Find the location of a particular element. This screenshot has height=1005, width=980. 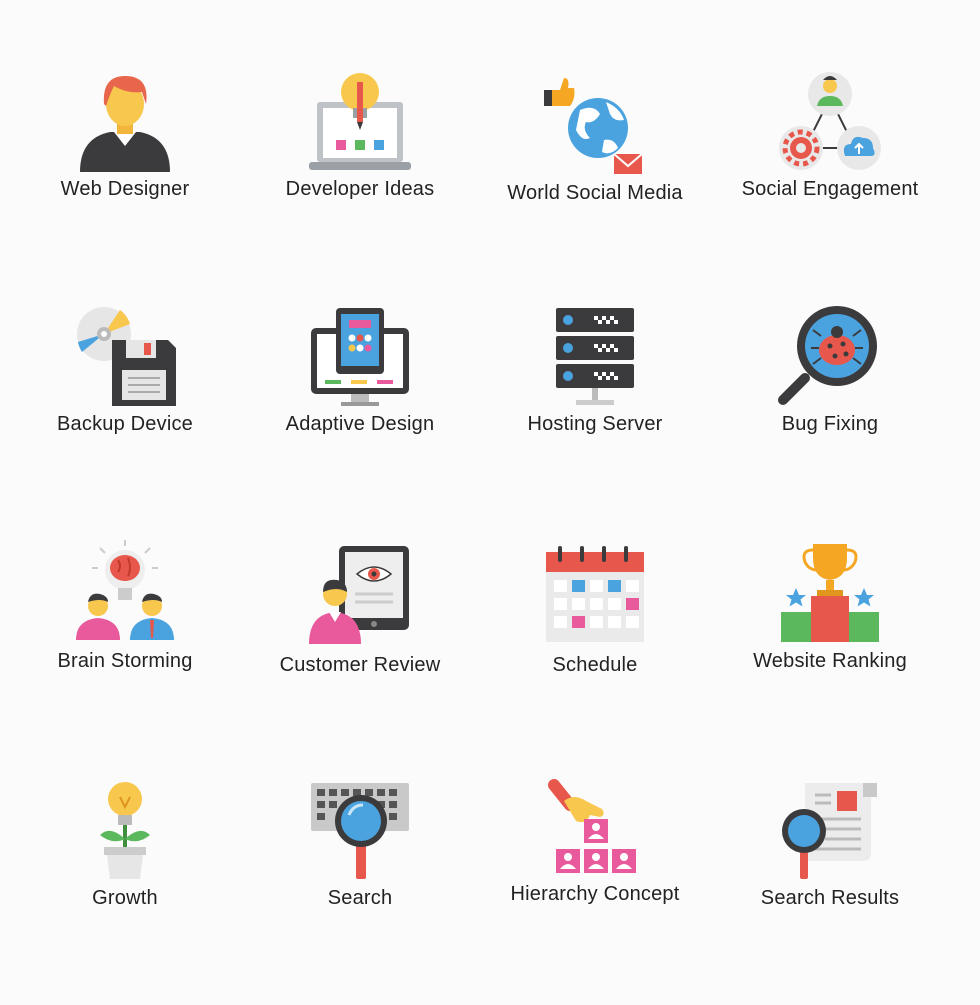

customer-review-icon is located at coordinates (359, 595).